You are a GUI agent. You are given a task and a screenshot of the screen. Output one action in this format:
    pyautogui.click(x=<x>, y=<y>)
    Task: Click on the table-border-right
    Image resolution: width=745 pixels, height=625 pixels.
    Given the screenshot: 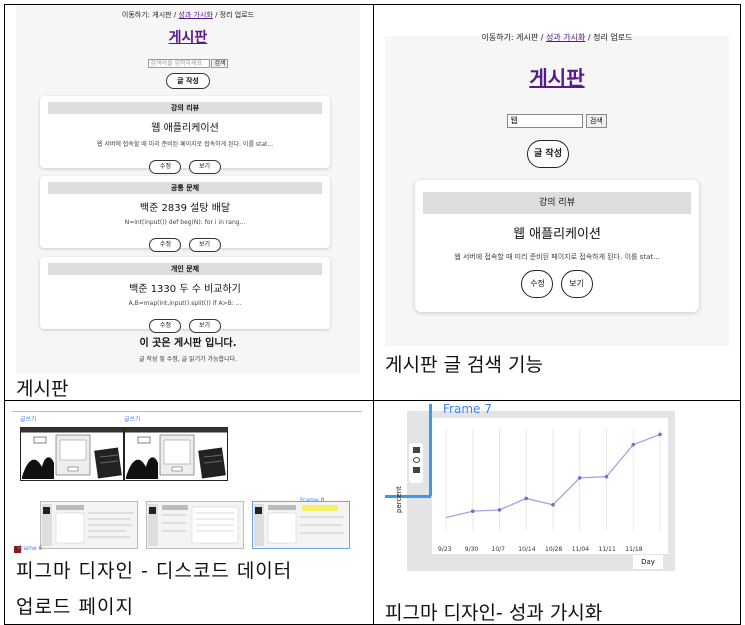 What is the action you would take?
    pyautogui.click(x=740, y=314)
    